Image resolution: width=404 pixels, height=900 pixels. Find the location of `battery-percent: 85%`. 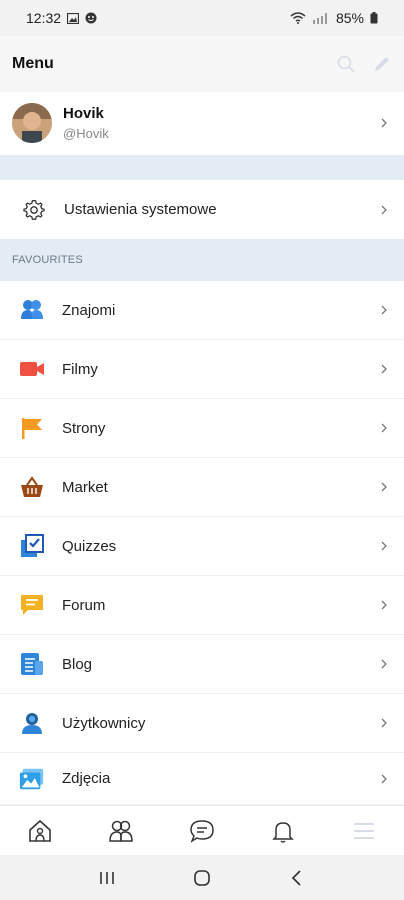

battery-percent: 85% is located at coordinates (349, 18).